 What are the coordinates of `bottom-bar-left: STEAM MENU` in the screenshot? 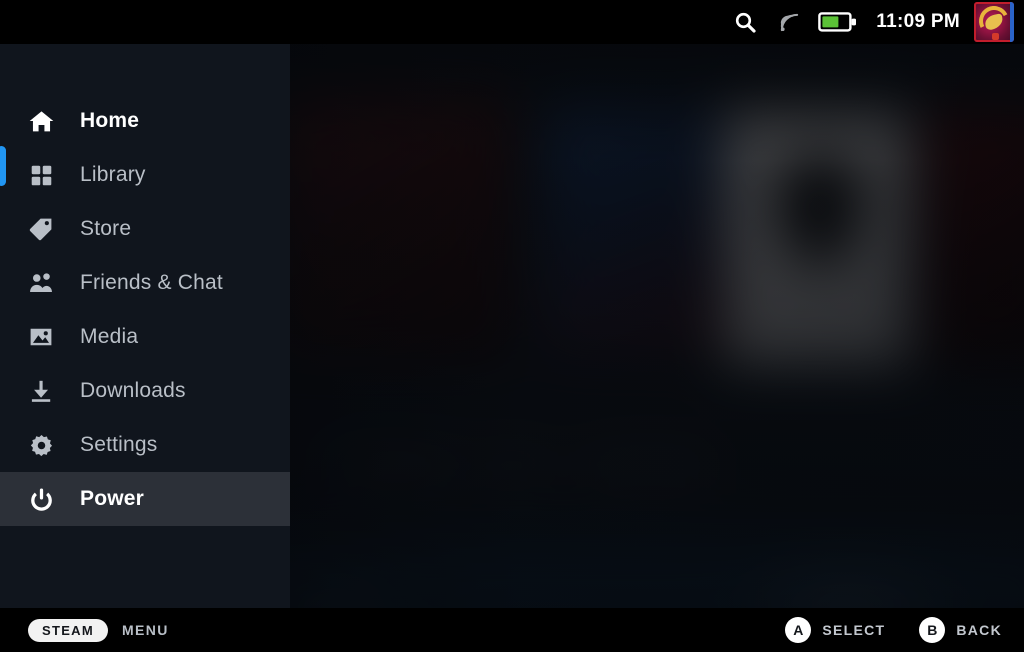 It's located at (84, 630).